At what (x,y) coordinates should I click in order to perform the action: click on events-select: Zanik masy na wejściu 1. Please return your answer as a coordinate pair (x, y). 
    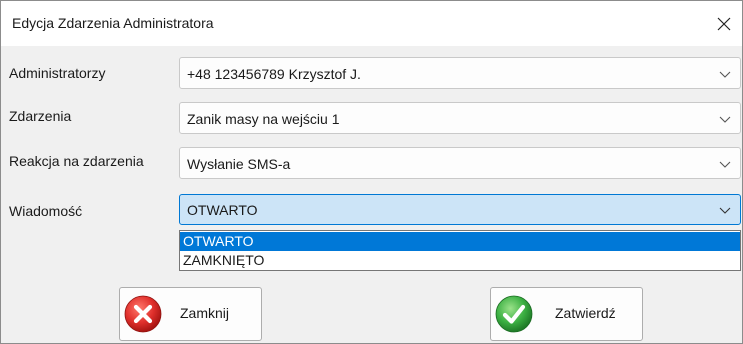
    Looking at the image, I should click on (460, 118).